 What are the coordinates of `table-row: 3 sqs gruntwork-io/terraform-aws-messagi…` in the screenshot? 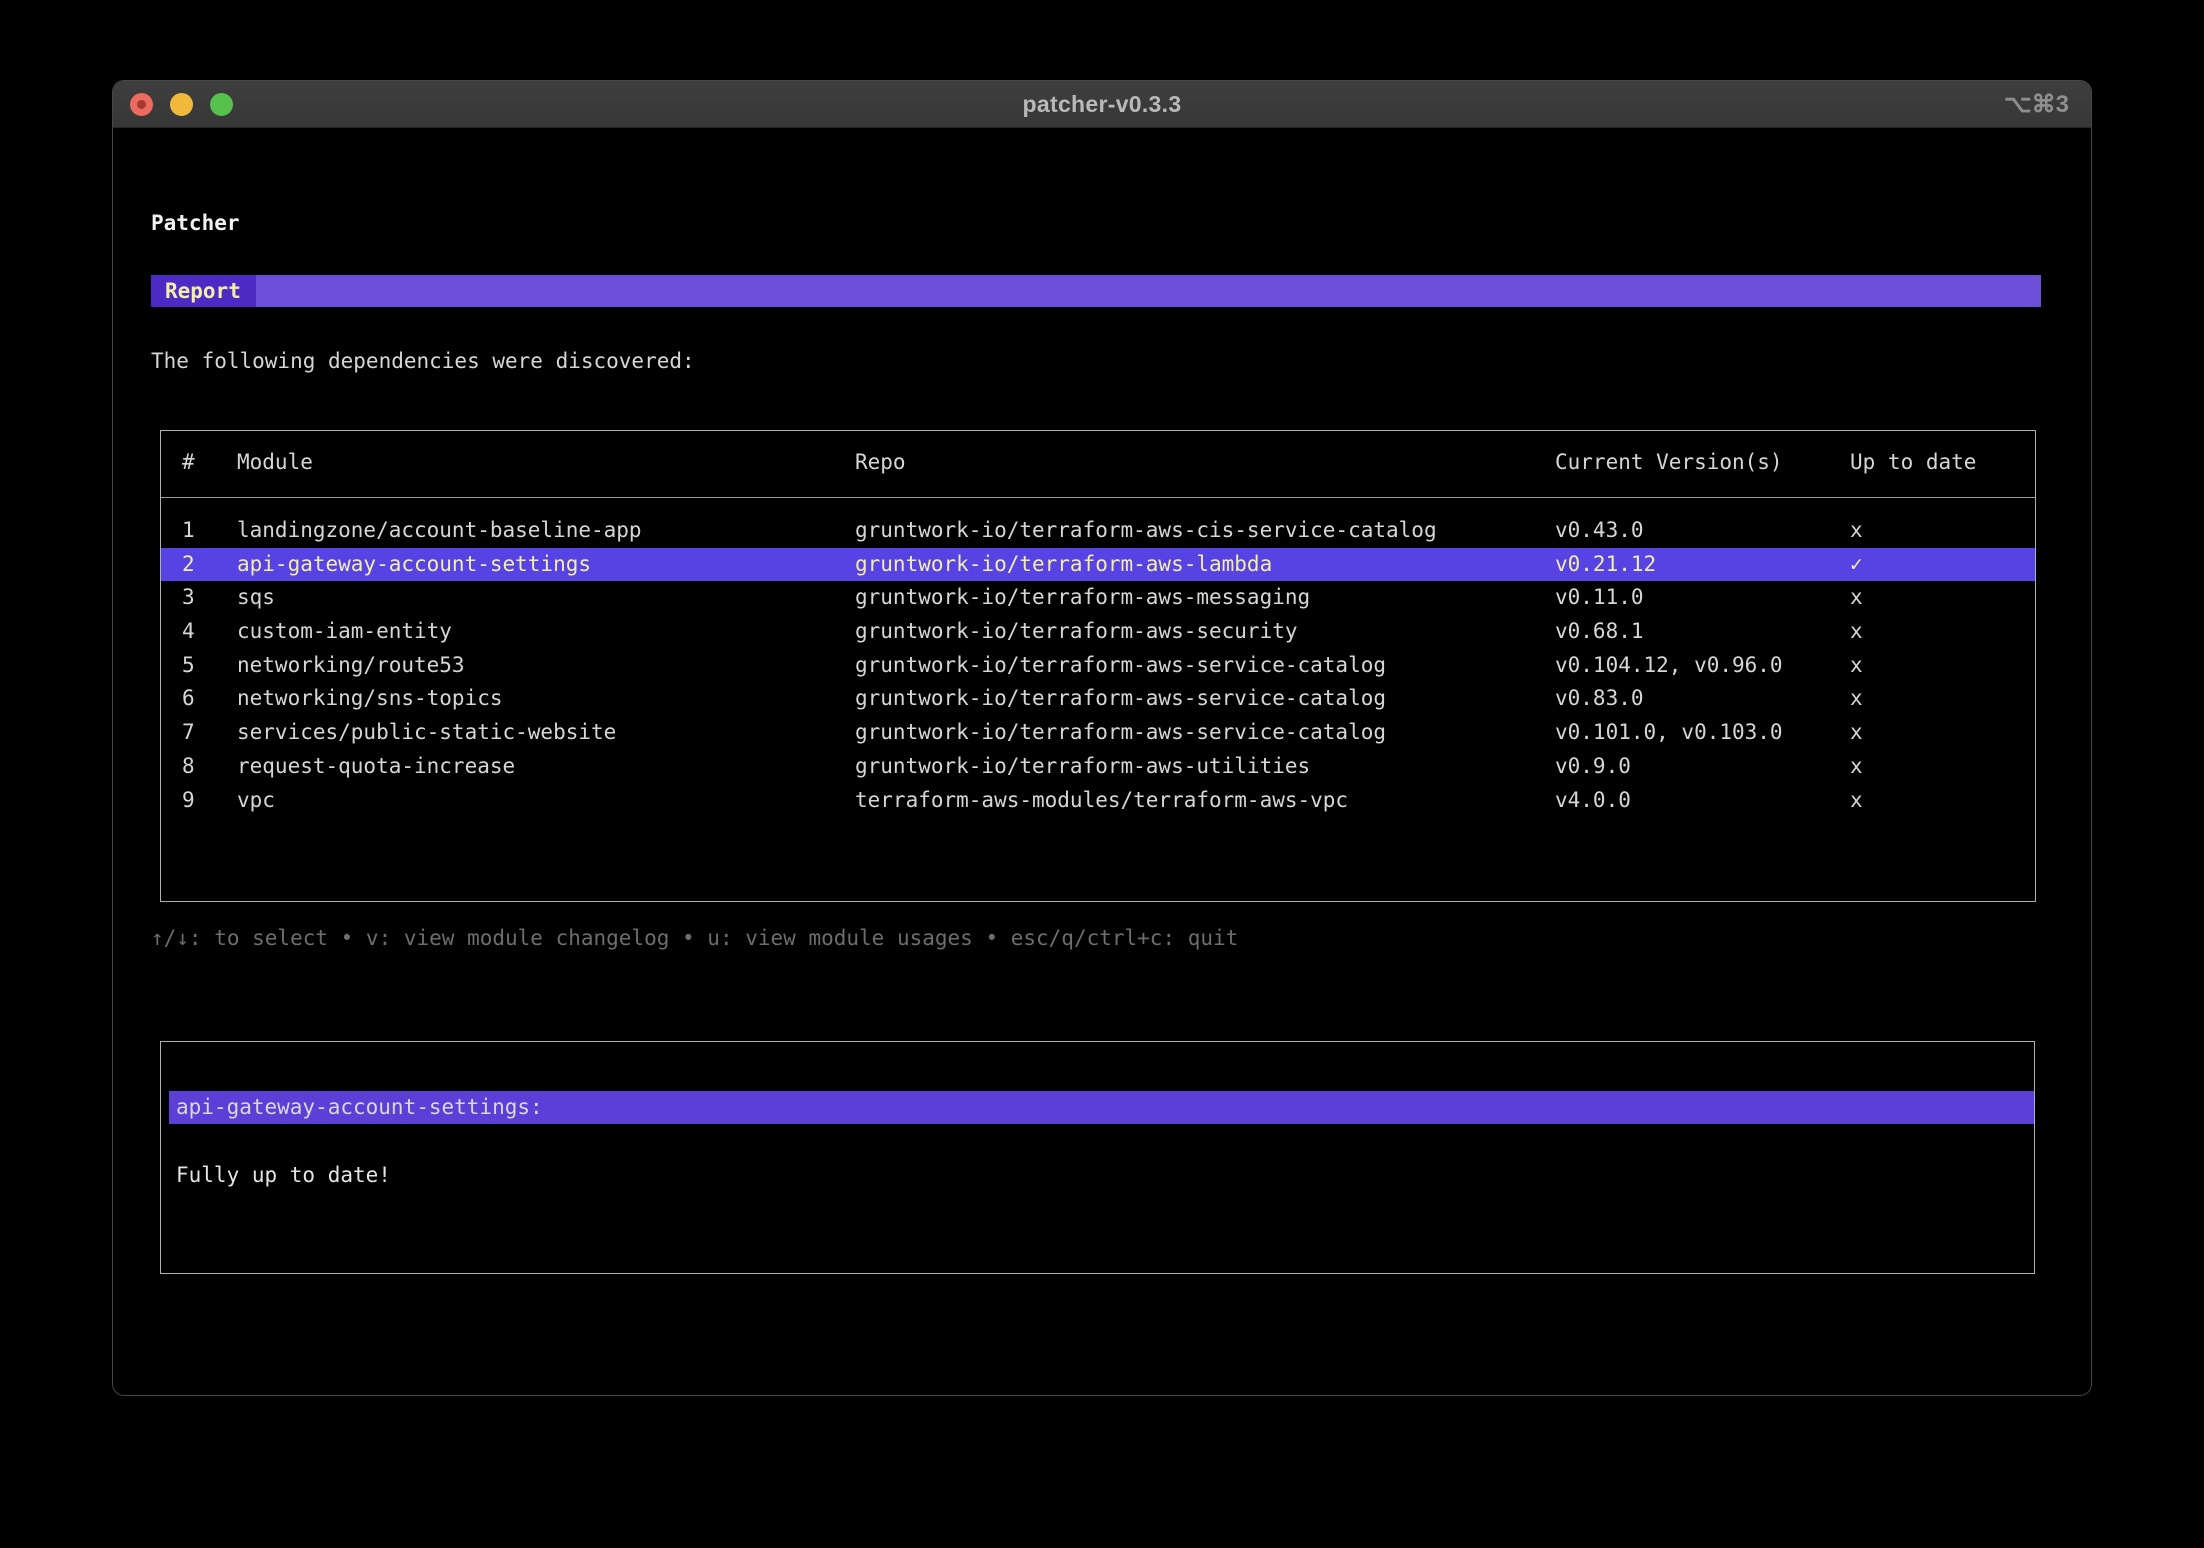 It's located at (1098, 598).